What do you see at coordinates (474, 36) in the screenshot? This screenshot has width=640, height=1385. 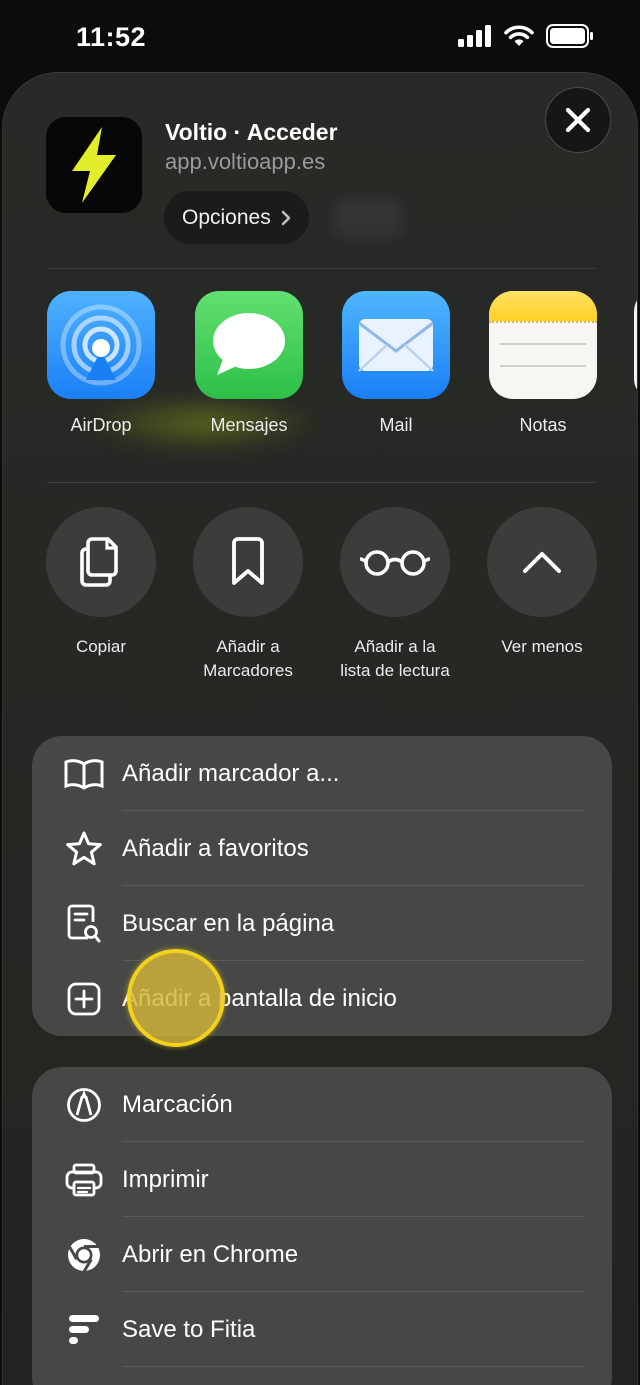 I see `signal-icon` at bounding box center [474, 36].